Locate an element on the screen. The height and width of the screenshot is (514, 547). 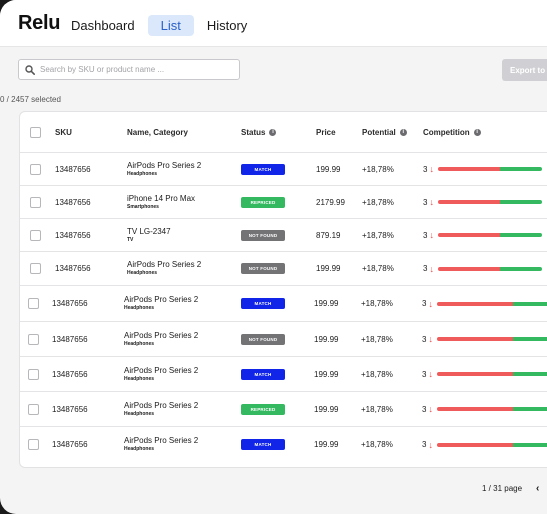
column-header-status: Status i is located at coordinates (259, 132).